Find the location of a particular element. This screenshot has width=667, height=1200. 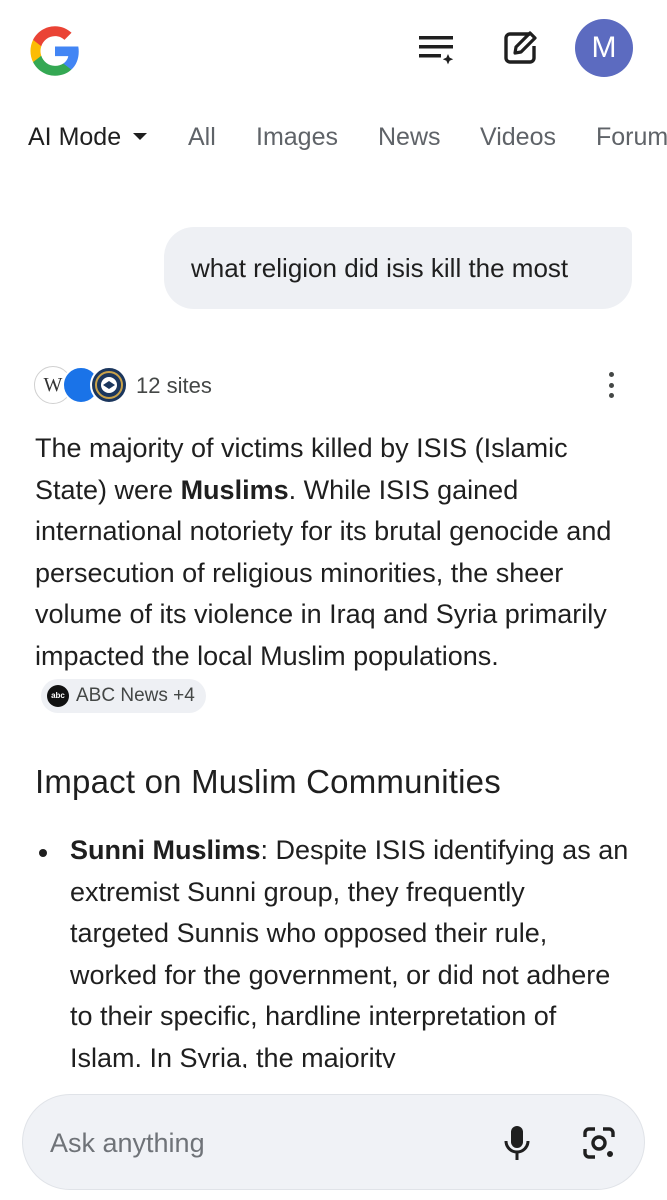

sources-count: 12 sites is located at coordinates (174, 385).